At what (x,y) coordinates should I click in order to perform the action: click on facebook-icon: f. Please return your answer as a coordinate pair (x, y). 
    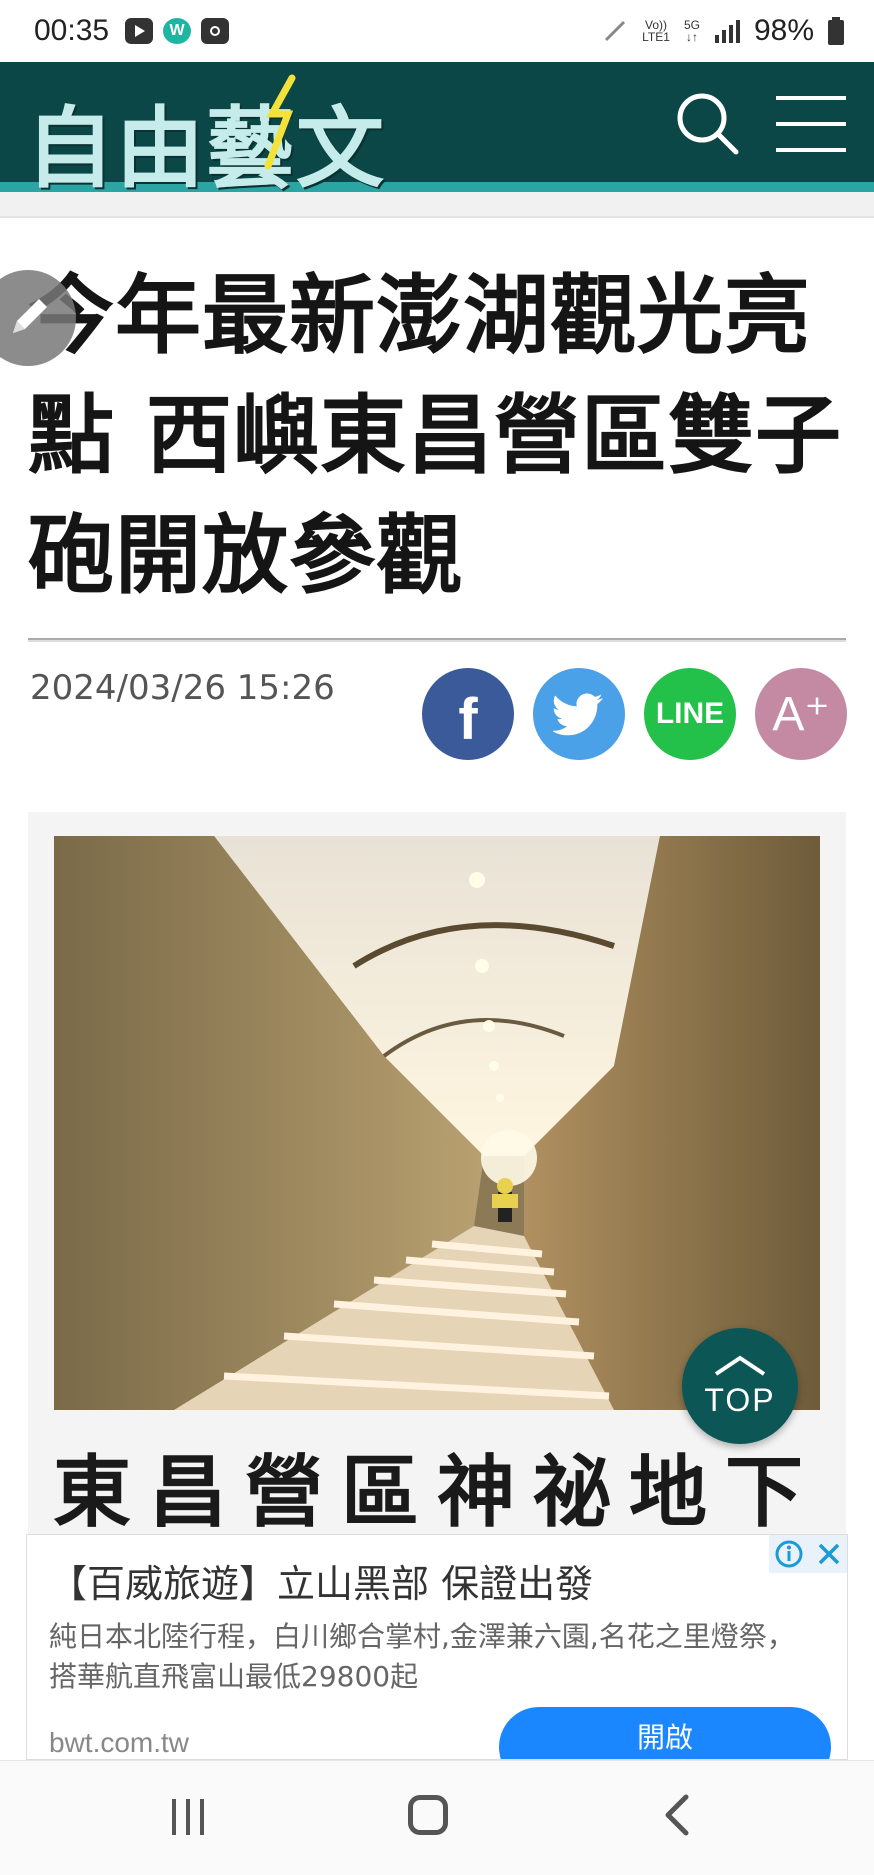
    Looking at the image, I should click on (468, 719).